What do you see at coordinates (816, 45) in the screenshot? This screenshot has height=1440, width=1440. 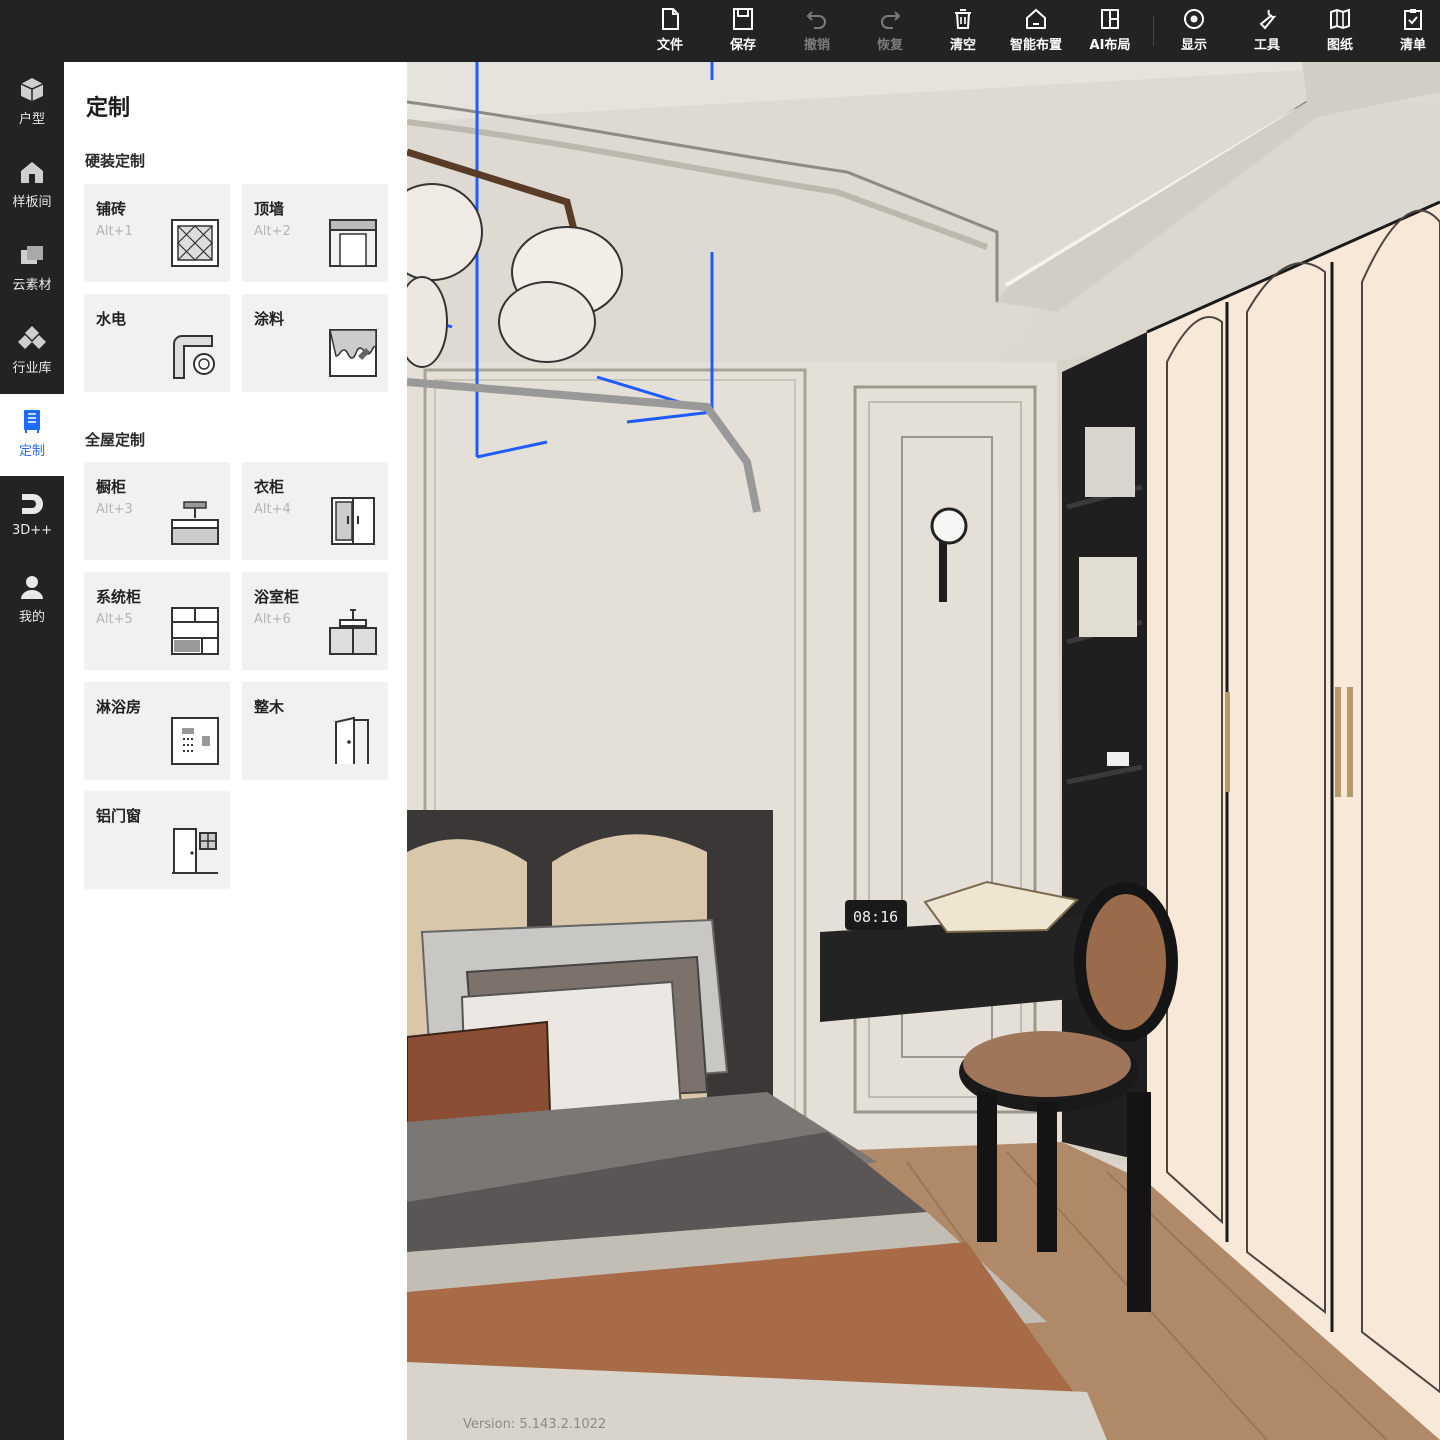 I see `undo-label: 撤销` at bounding box center [816, 45].